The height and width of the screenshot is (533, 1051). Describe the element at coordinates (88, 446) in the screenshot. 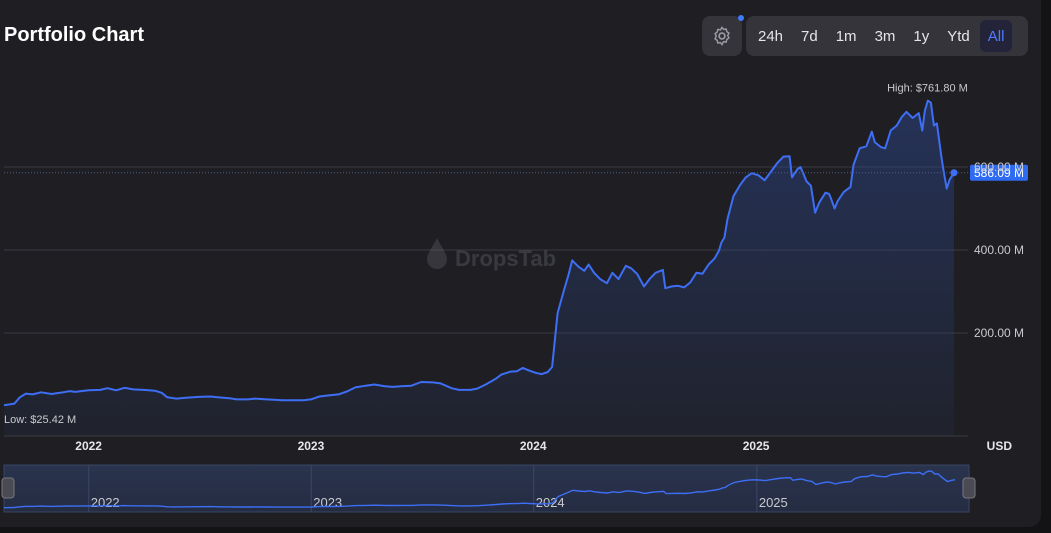

I see `x-tick-label: 2022` at that location.